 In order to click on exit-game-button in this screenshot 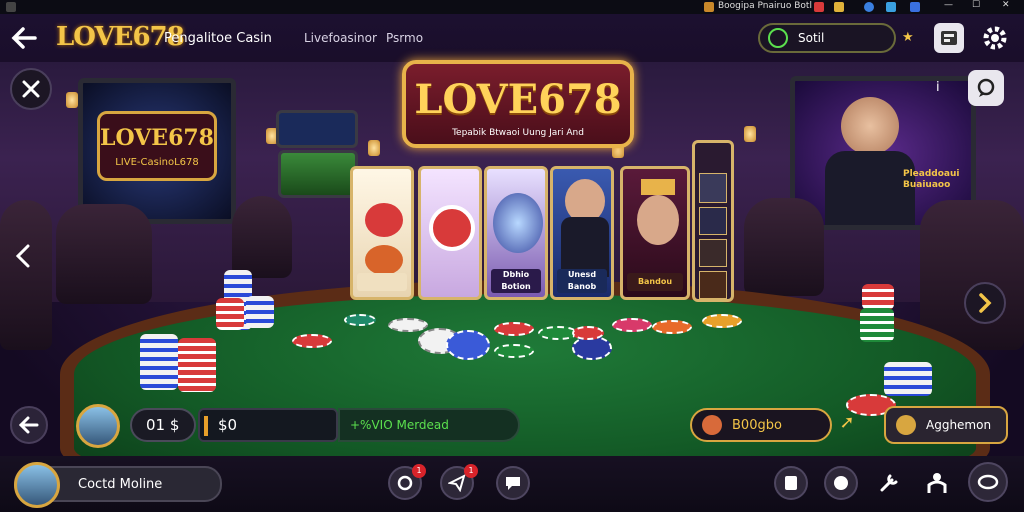, I will do `click(31, 89)`.